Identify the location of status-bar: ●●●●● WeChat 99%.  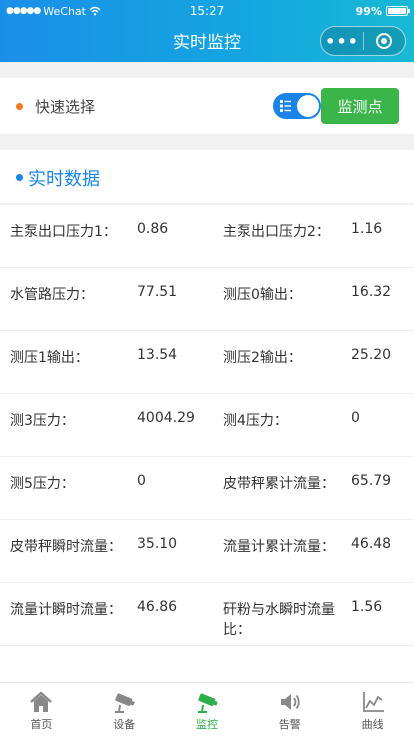
(207, 11).